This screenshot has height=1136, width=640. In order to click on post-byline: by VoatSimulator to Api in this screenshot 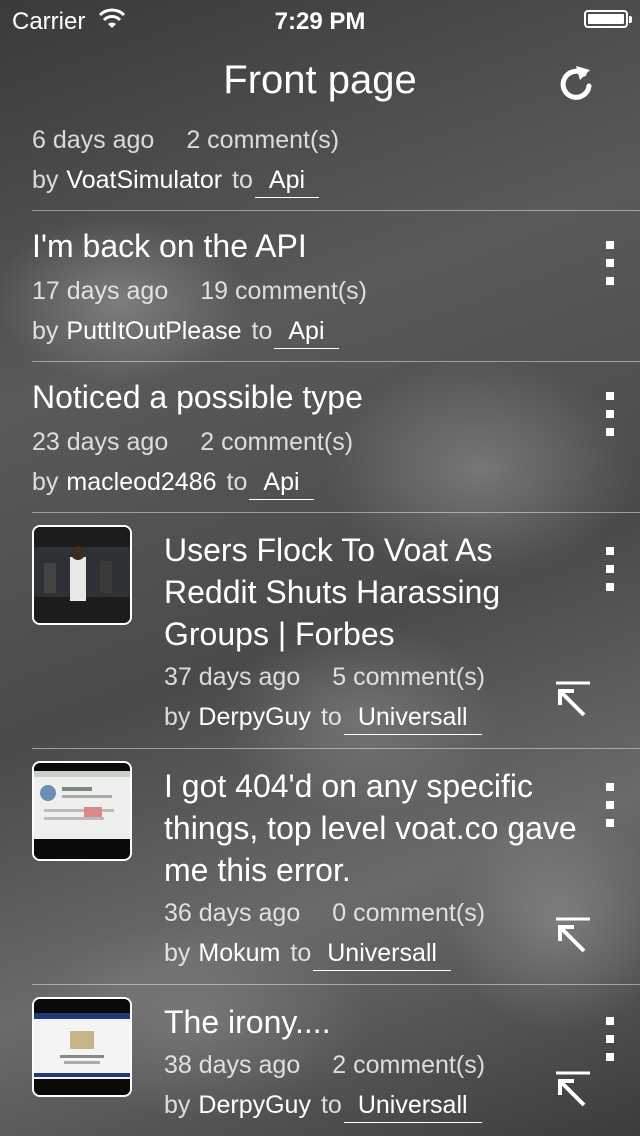, I will do `click(176, 182)`.